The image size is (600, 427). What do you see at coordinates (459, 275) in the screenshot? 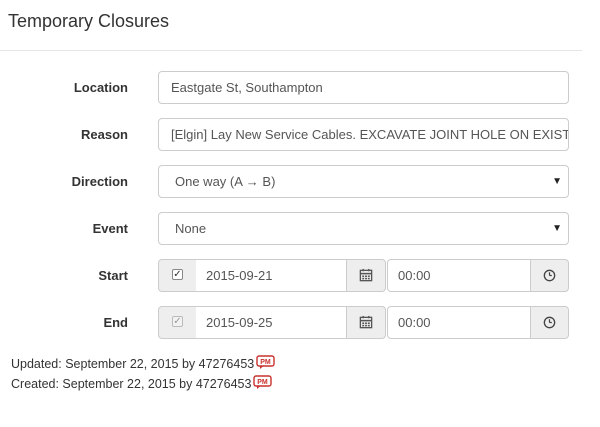
I see `start-time-input: 00:00` at bounding box center [459, 275].